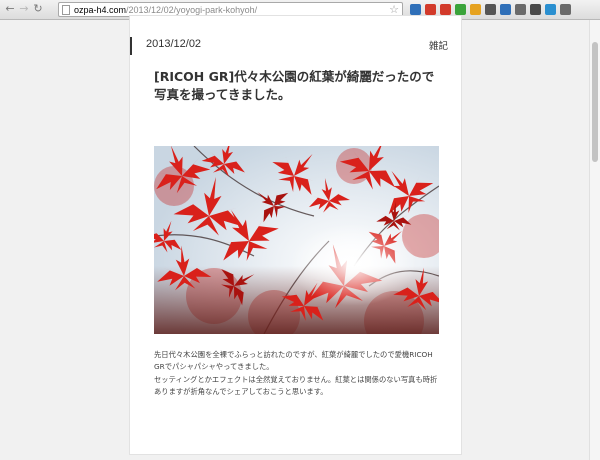  I want to click on reload-icon: ↻, so click(38, 9).